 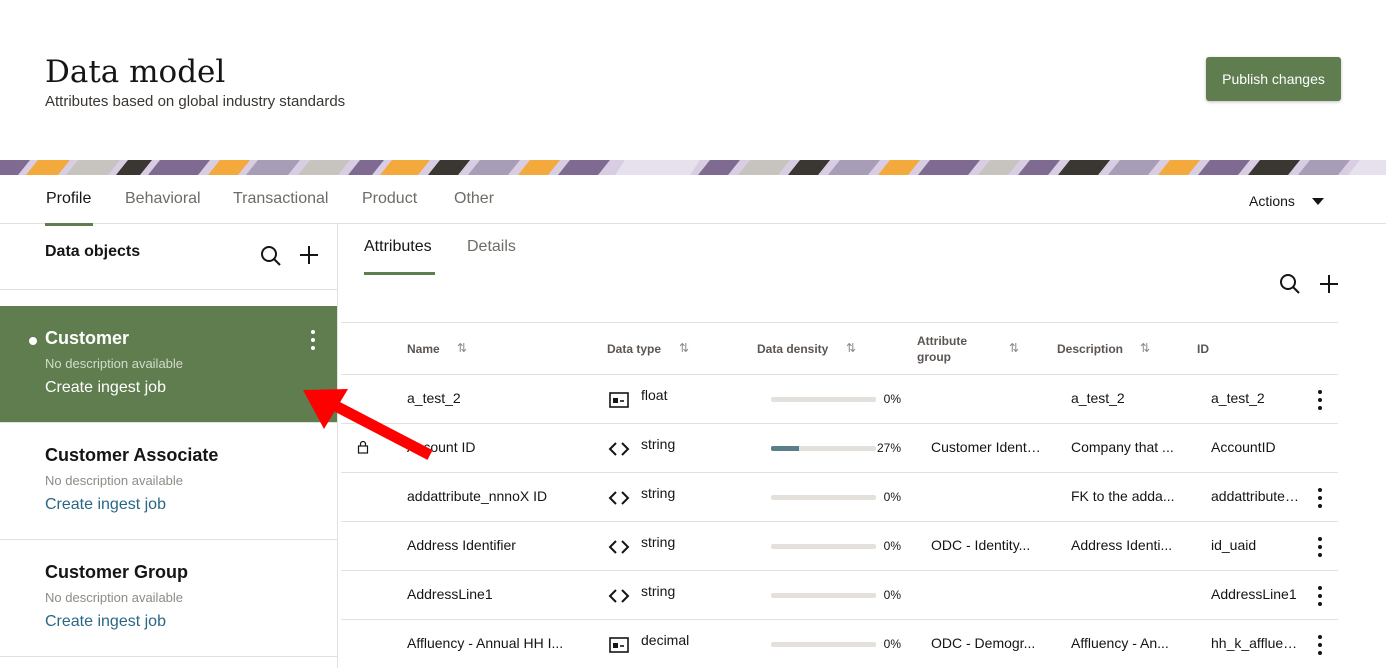 What do you see at coordinates (888, 448) in the screenshot?
I see `cell-data-density: 27%` at bounding box center [888, 448].